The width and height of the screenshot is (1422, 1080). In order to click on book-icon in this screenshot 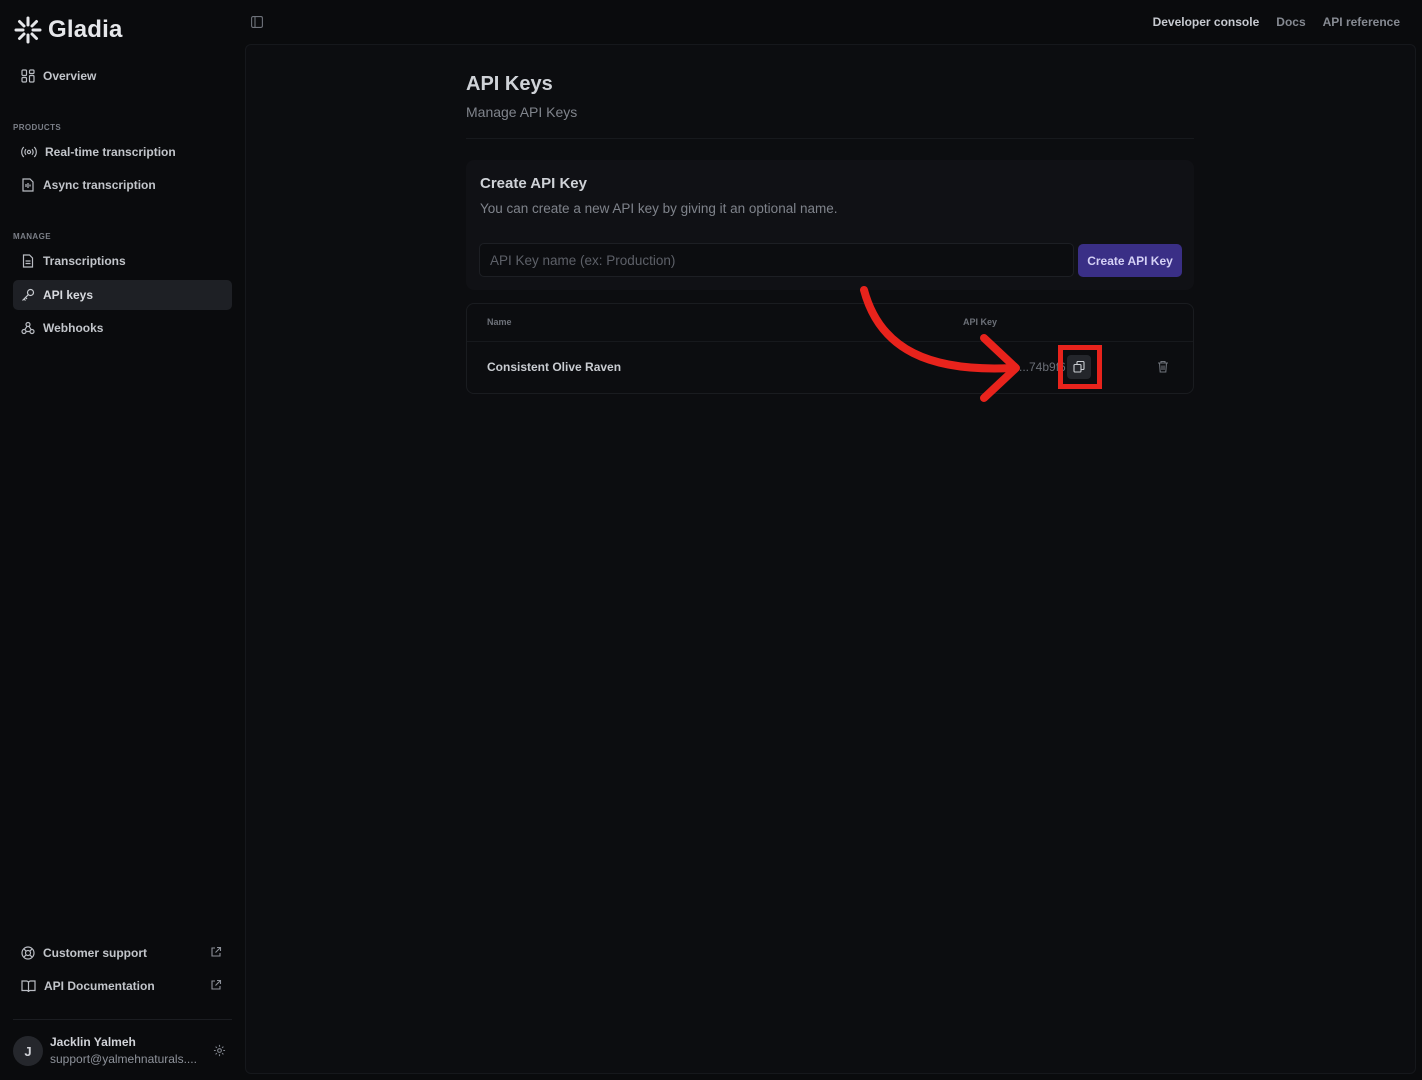, I will do `click(28, 986)`.